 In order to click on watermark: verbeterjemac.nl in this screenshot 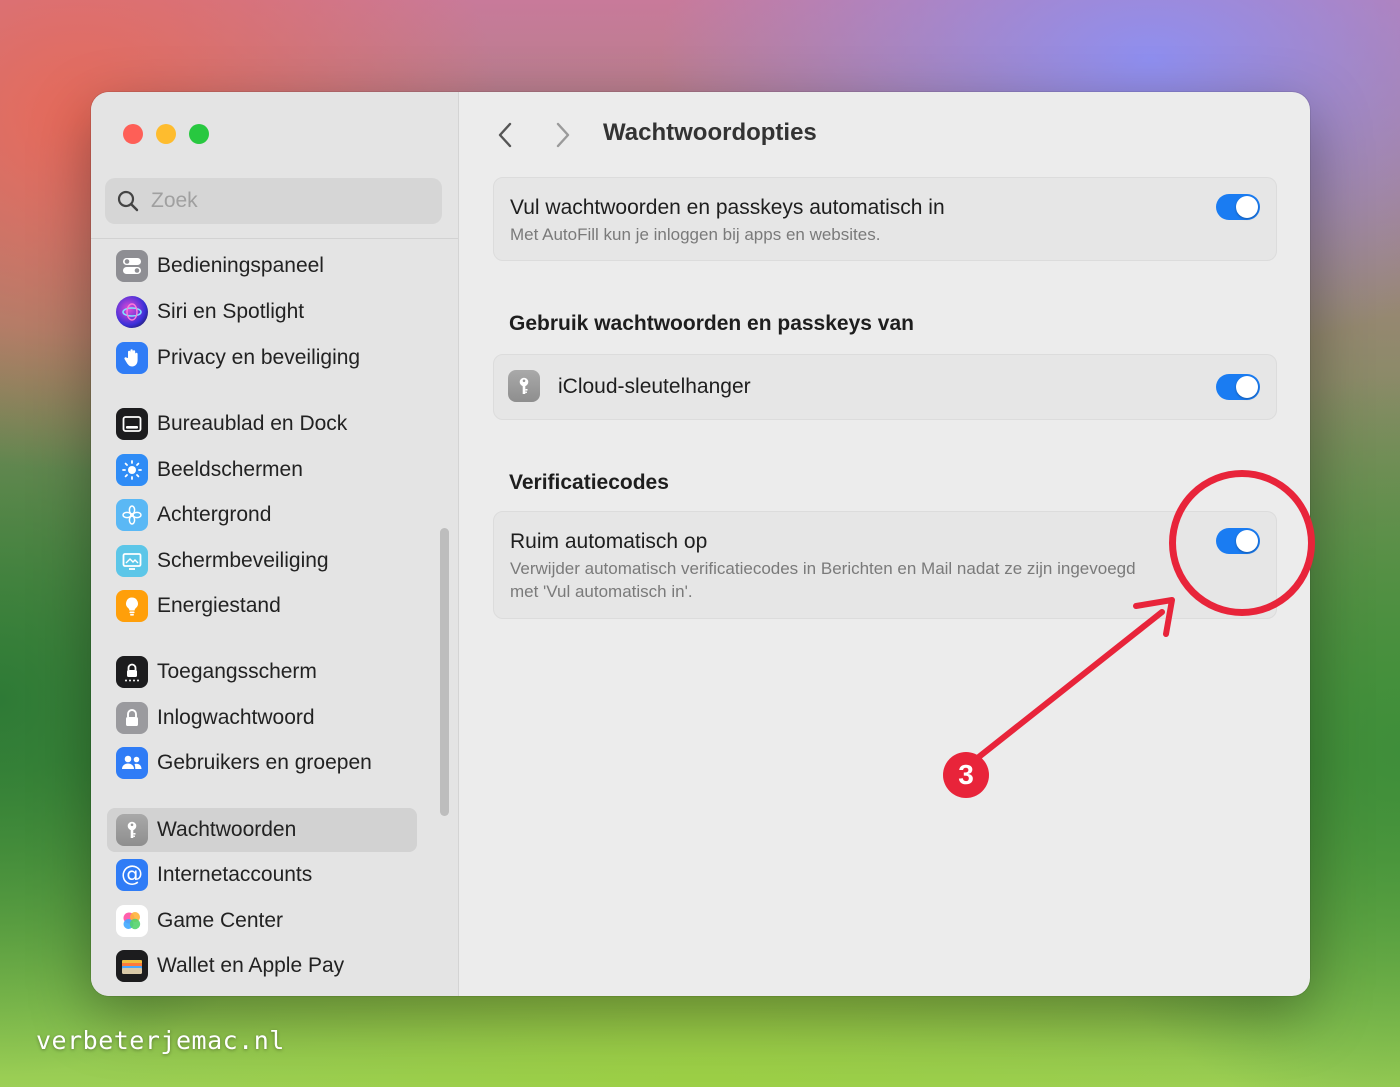, I will do `click(160, 1040)`.